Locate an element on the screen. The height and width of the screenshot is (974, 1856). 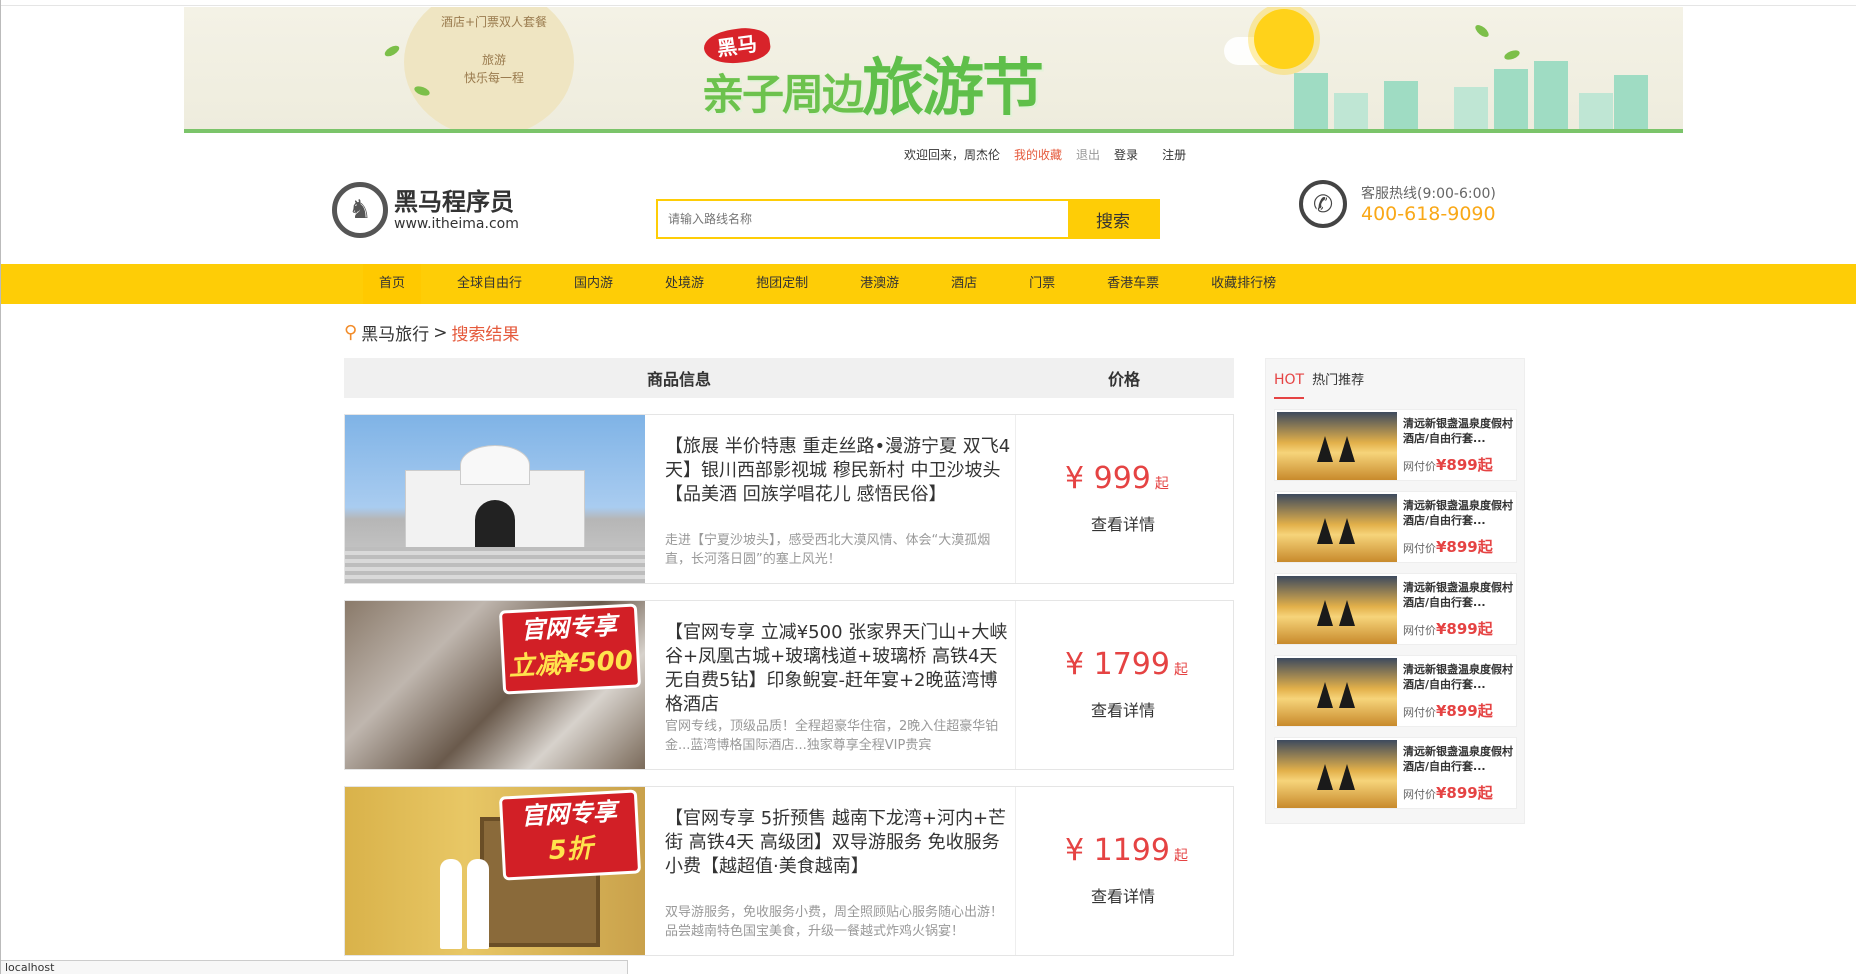
banner-promo-line2: 旅游 is located at coordinates (493, 60).